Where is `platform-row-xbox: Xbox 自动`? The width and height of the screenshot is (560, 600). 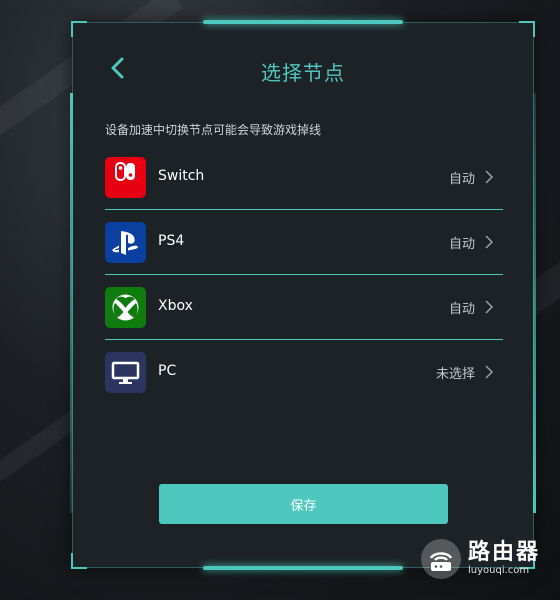 platform-row-xbox: Xbox 自动 is located at coordinates (304, 307).